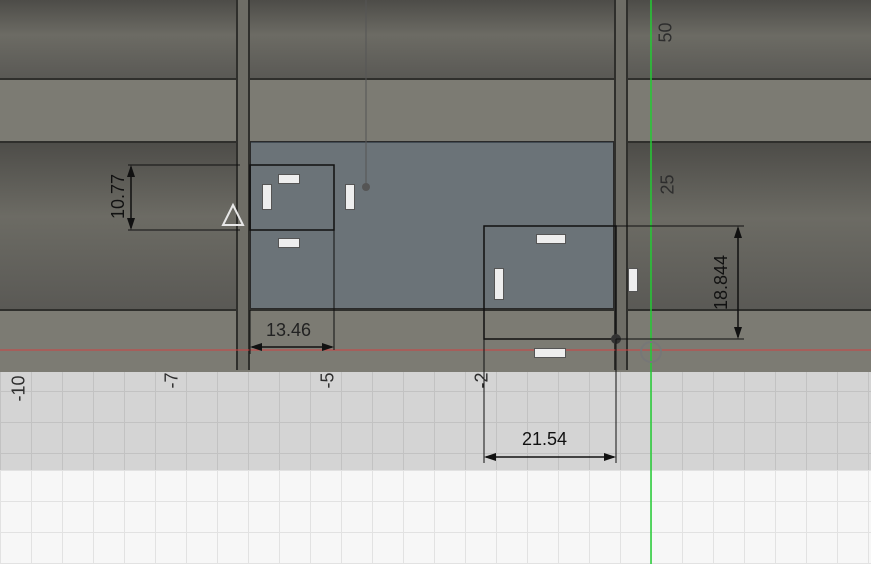 The width and height of the screenshot is (871, 564). I want to click on ruler-label-50: 50, so click(665, 32).